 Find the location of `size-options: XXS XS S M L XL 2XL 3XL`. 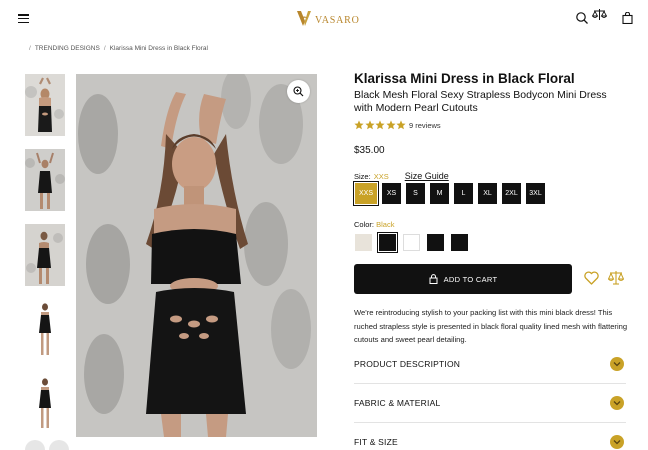

size-options: XXS XS S M L XL 2XL 3XL is located at coordinates (449, 193).